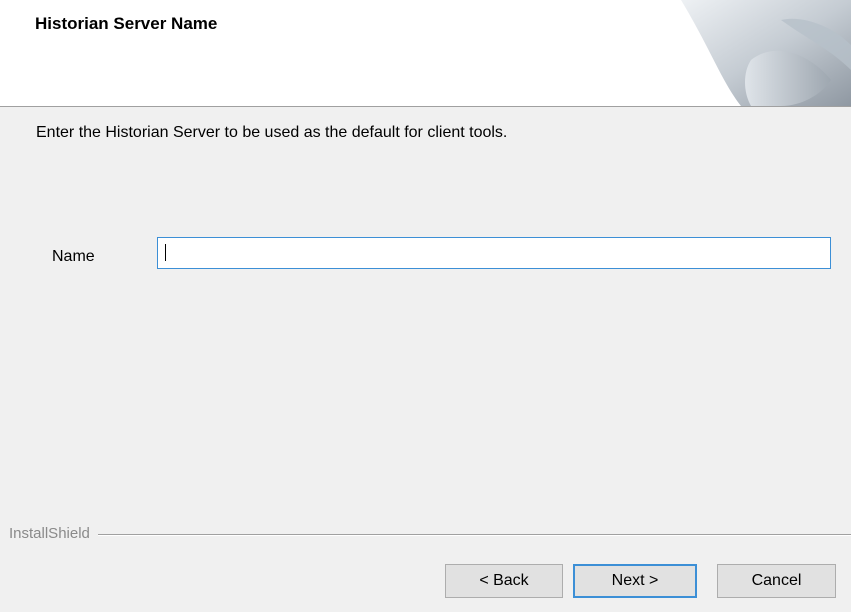  I want to click on cancel-button-label: Cancel, so click(776, 580).